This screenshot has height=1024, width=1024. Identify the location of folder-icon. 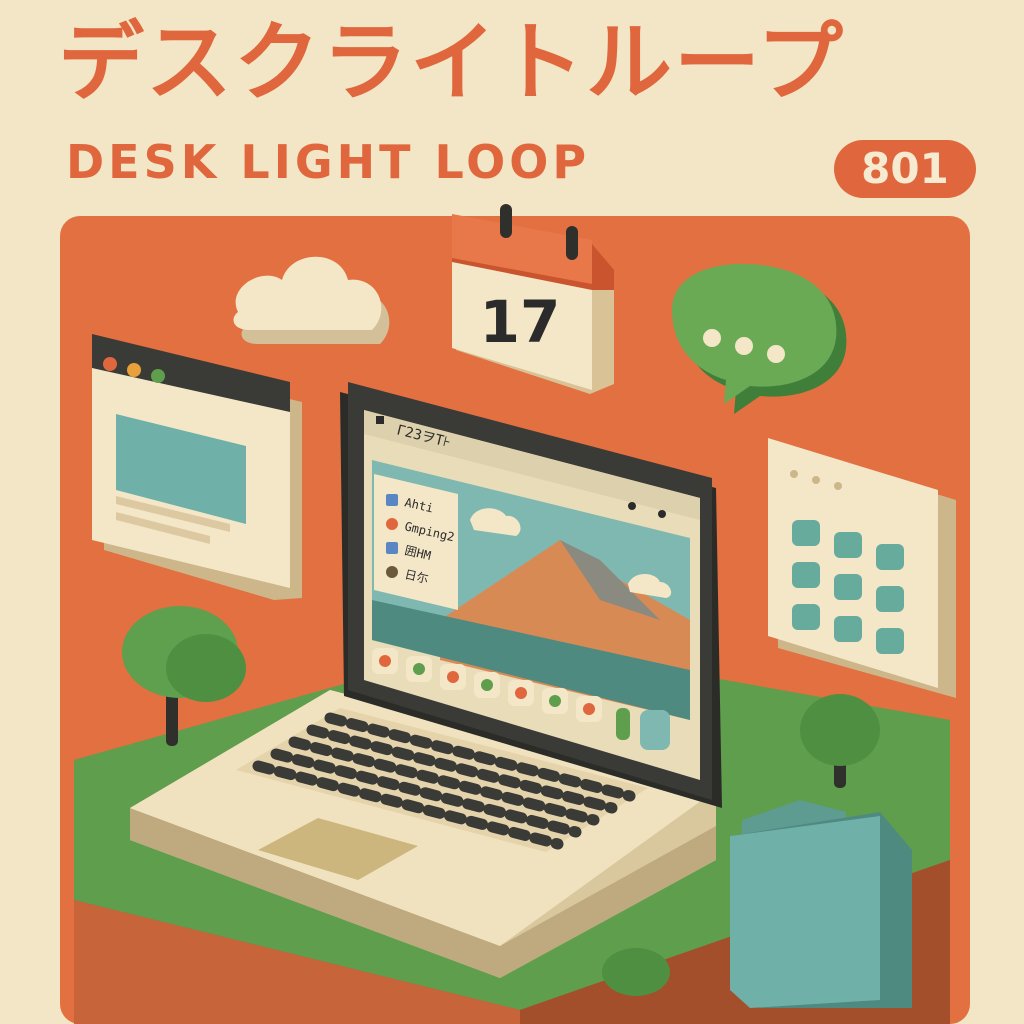
(821, 904).